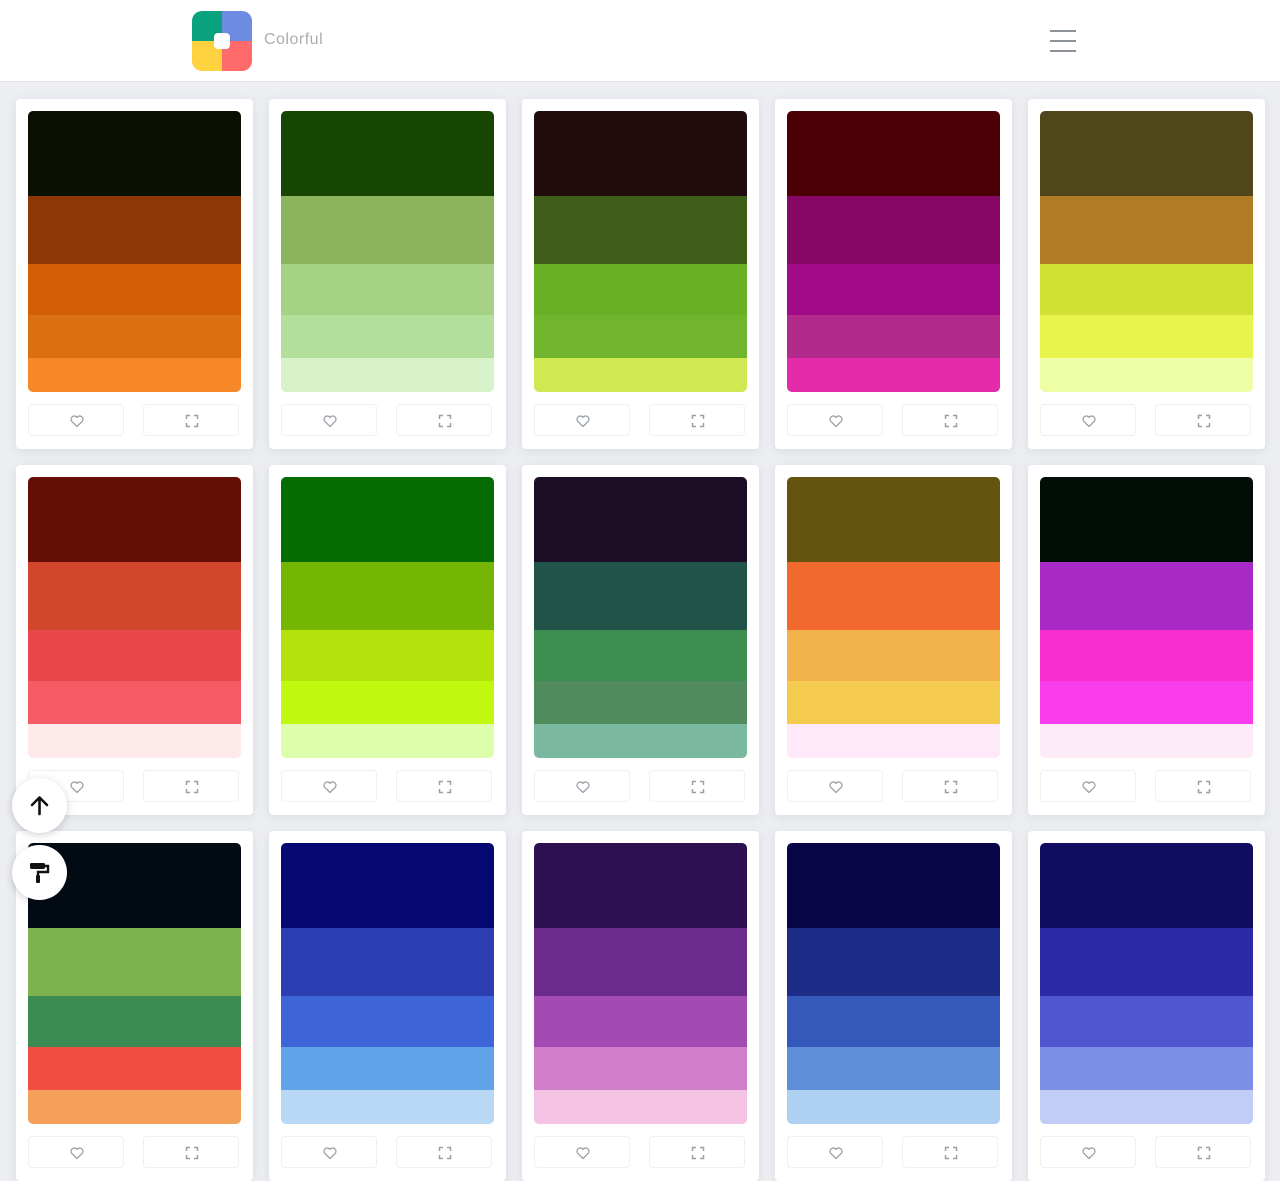  I want to click on scroll-to-top-button, so click(39, 805).